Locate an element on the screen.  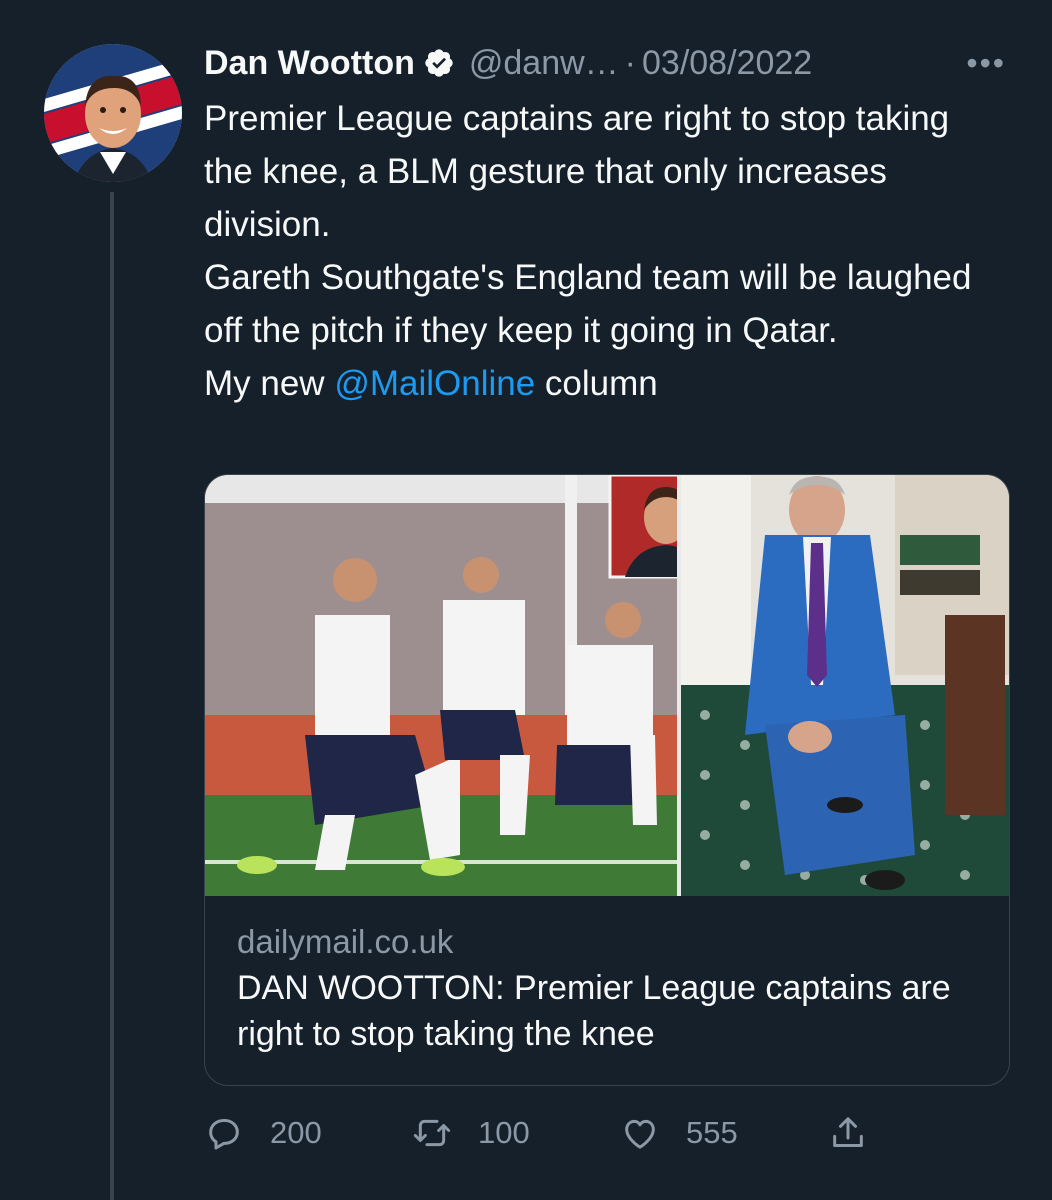
author-avatar is located at coordinates (113, 113).